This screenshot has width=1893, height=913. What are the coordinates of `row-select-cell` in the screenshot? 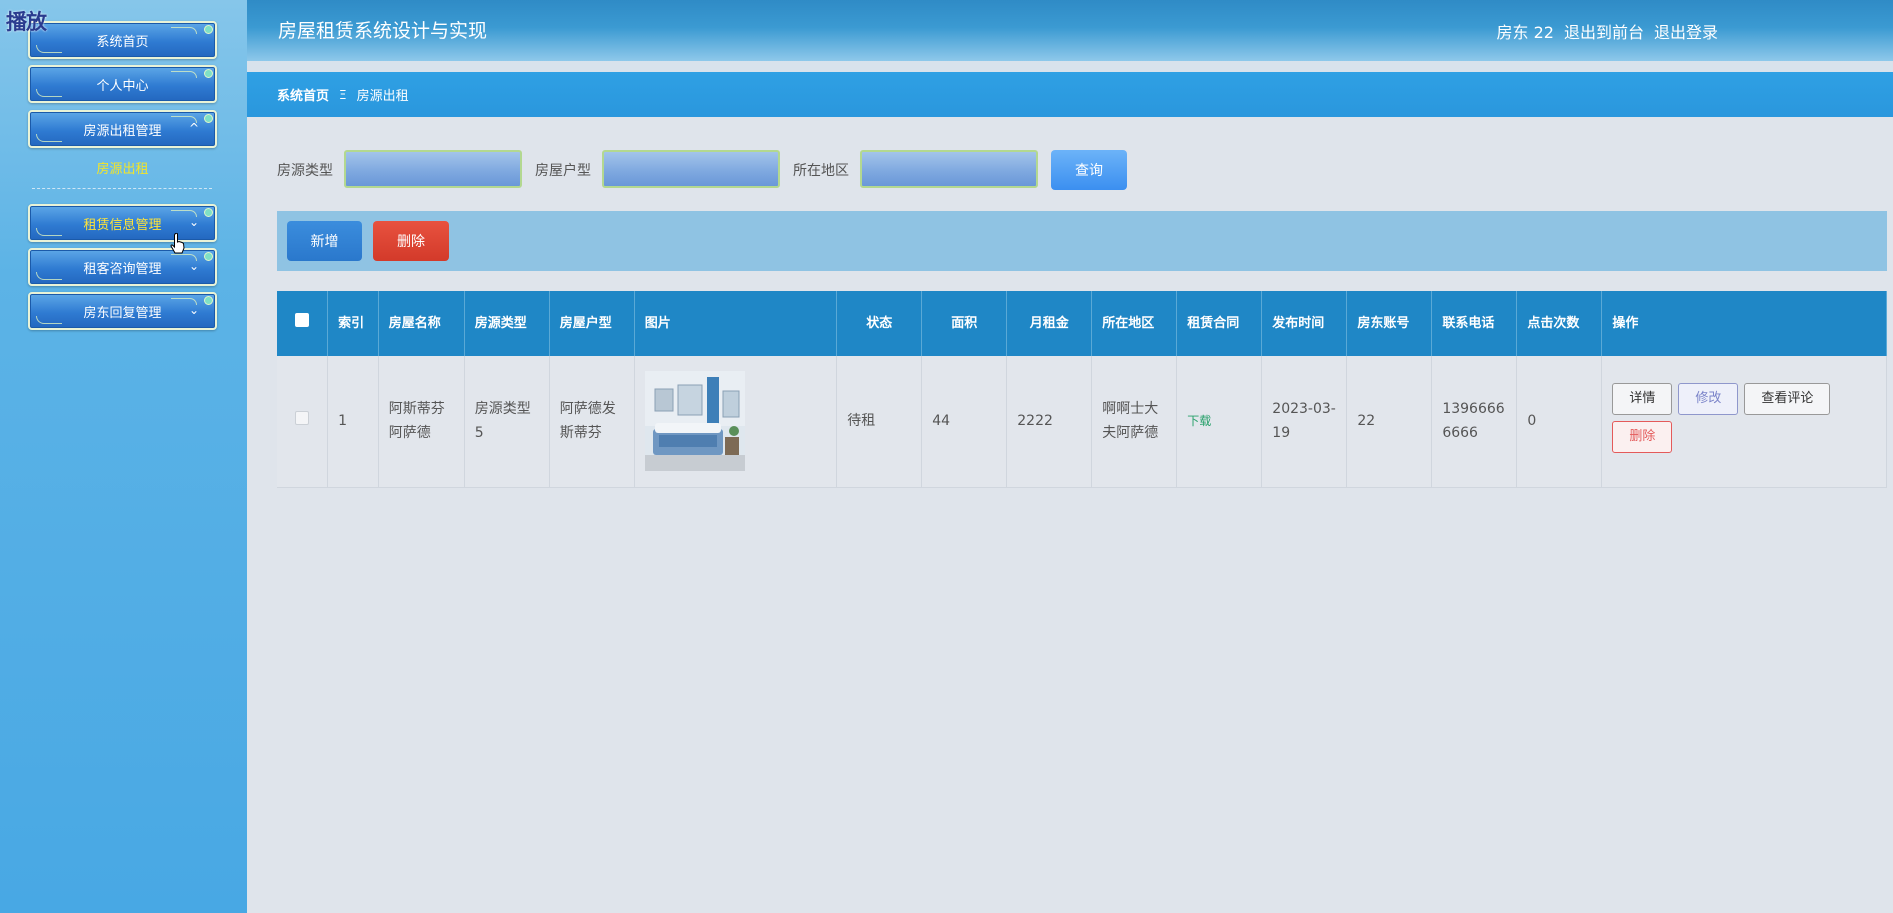 It's located at (303, 422).